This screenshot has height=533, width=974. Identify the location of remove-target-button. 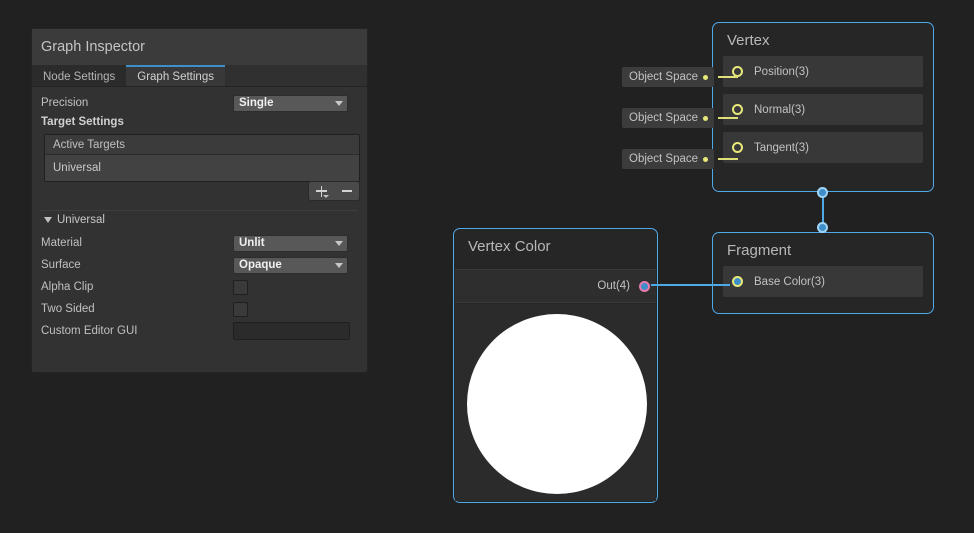
(346, 191).